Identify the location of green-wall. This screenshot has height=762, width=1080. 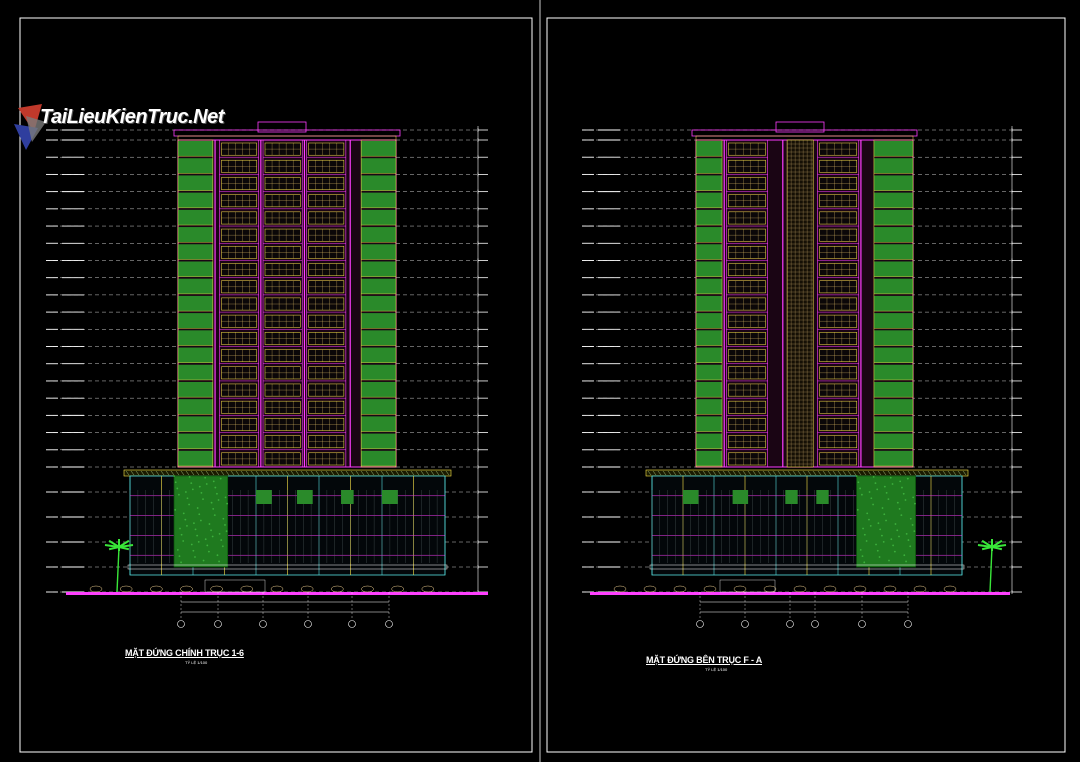
(886, 521).